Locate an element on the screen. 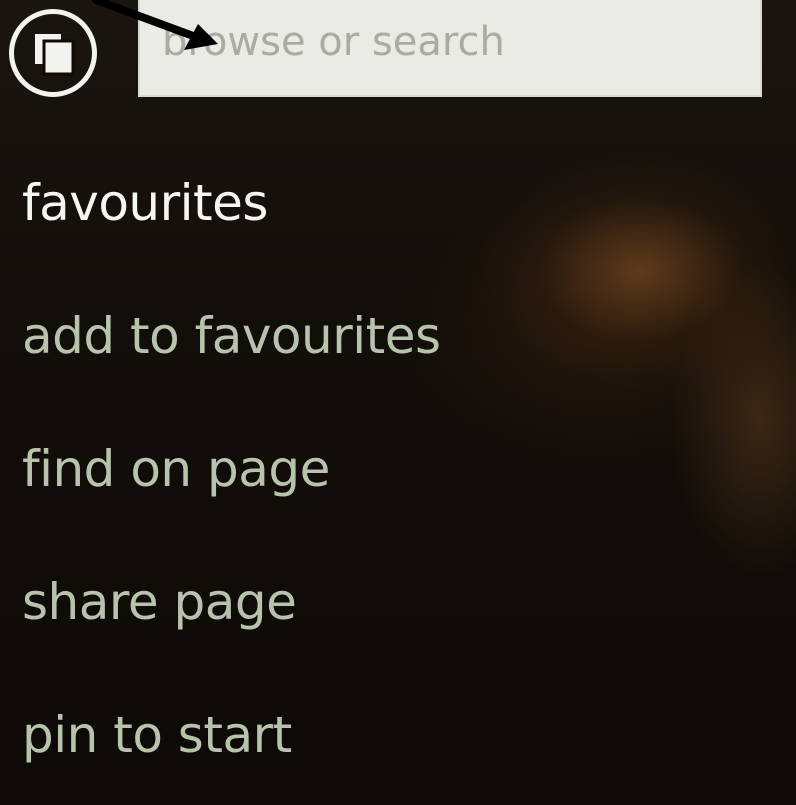 Image resolution: width=796 pixels, height=805 pixels. menu-item-share-page: share page is located at coordinates (231, 633).